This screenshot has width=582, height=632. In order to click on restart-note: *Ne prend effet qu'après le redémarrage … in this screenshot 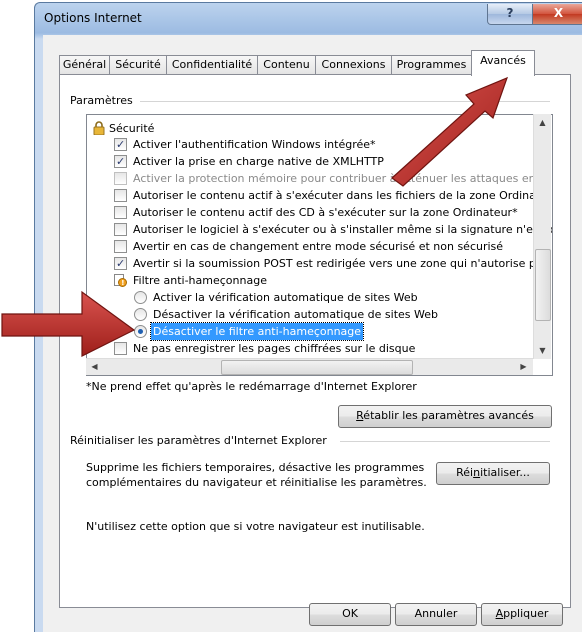, I will do `click(251, 386)`.